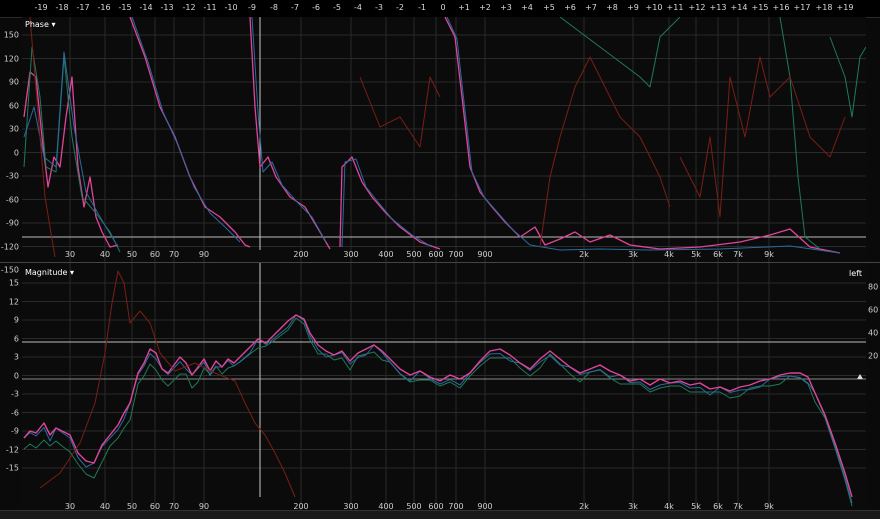 This screenshot has width=880, height=519. I want to click on frequency-label: 50, so click(132, 254).